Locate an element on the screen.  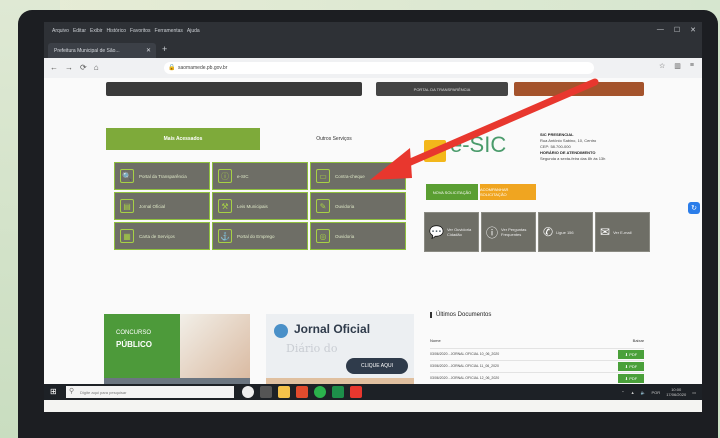
contact-label: Ligue 156 is located at coordinates (565, 232).